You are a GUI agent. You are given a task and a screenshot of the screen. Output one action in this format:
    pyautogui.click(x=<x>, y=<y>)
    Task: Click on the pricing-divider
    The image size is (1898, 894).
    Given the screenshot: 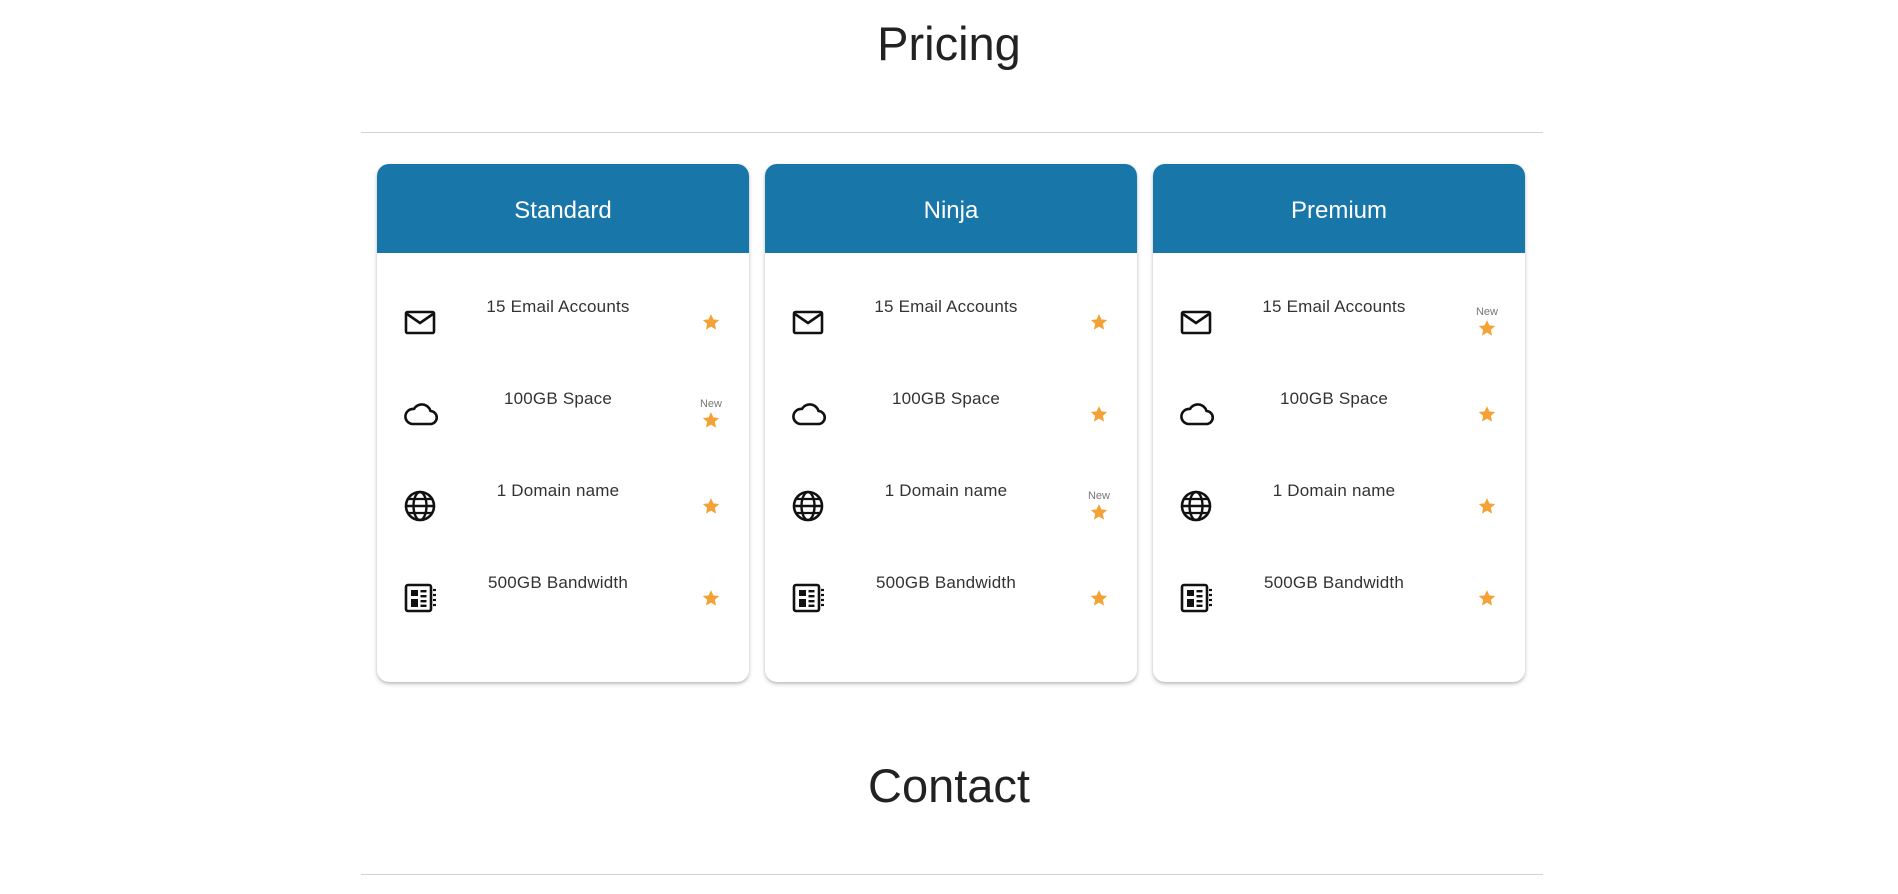 What is the action you would take?
    pyautogui.click(x=952, y=132)
    